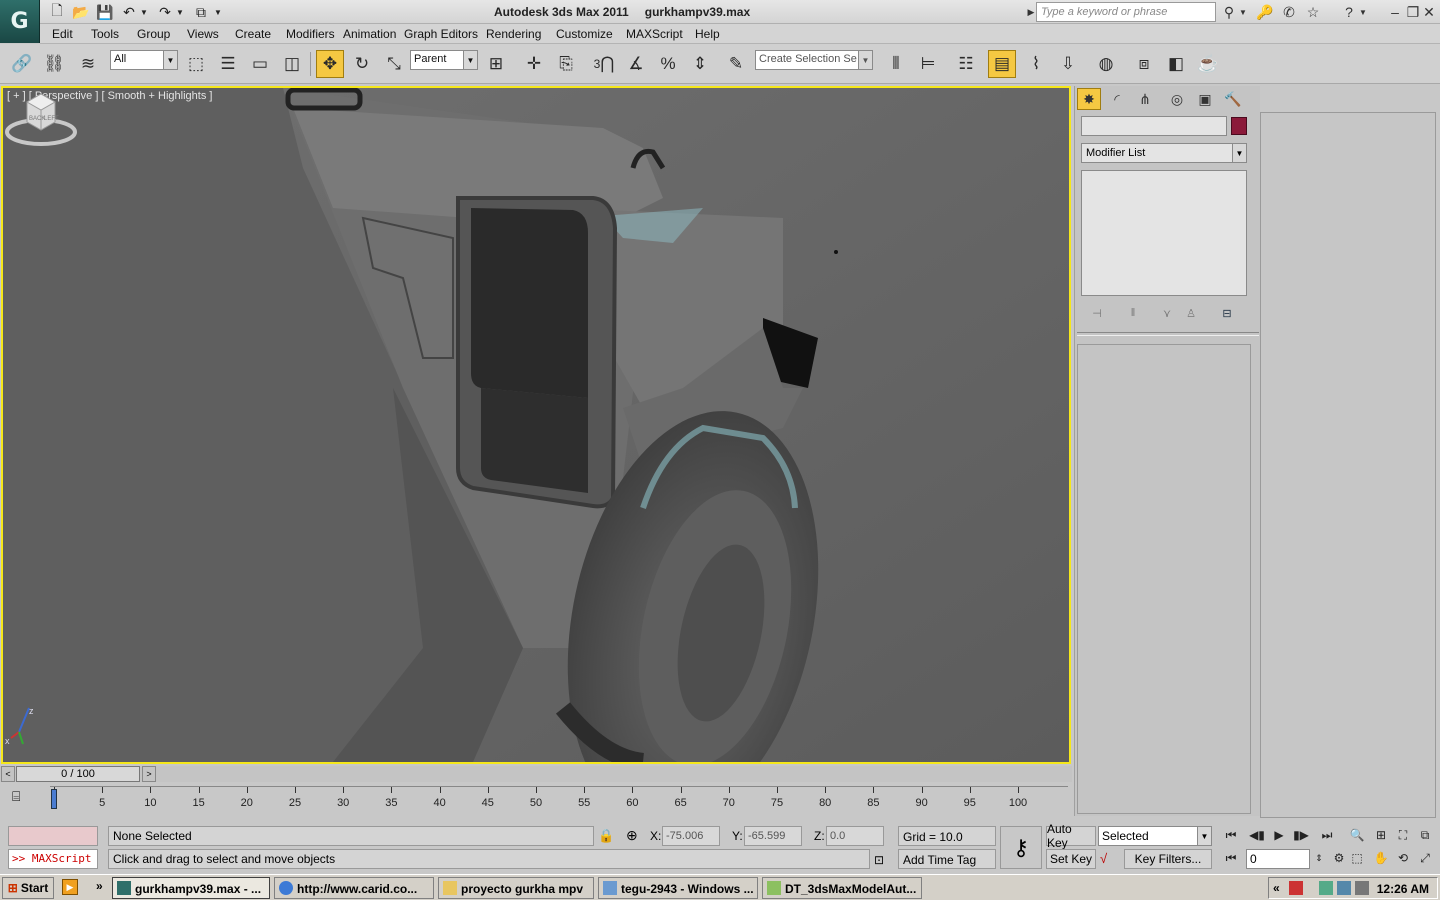 The height and width of the screenshot is (900, 1440). Describe the element at coordinates (896, 64) in the screenshot. I see `mirror-icon: ⫴` at that location.